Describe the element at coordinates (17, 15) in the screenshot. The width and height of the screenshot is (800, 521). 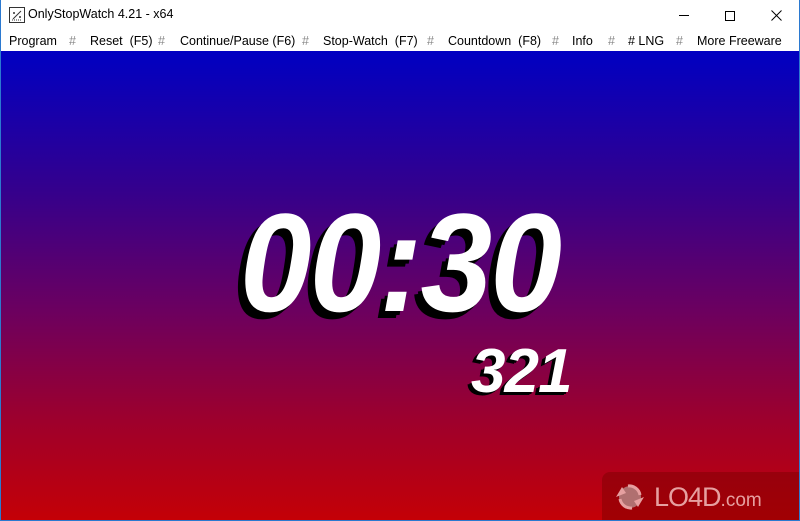
I see `stopwatch-app-icon` at that location.